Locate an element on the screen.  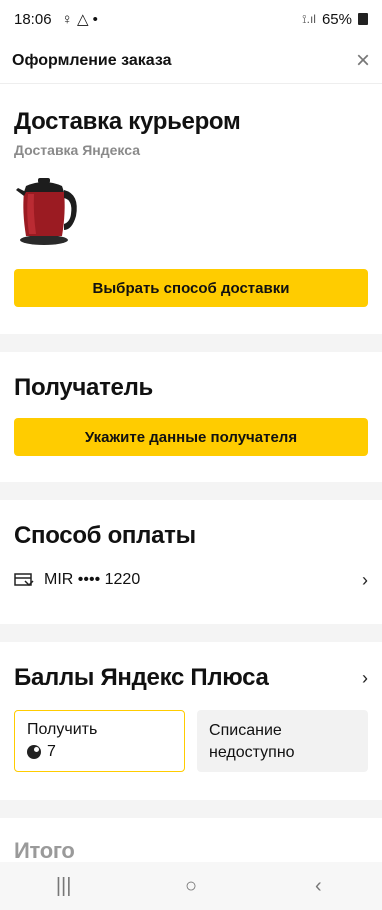
earn-value: 7 is located at coordinates (51, 751).